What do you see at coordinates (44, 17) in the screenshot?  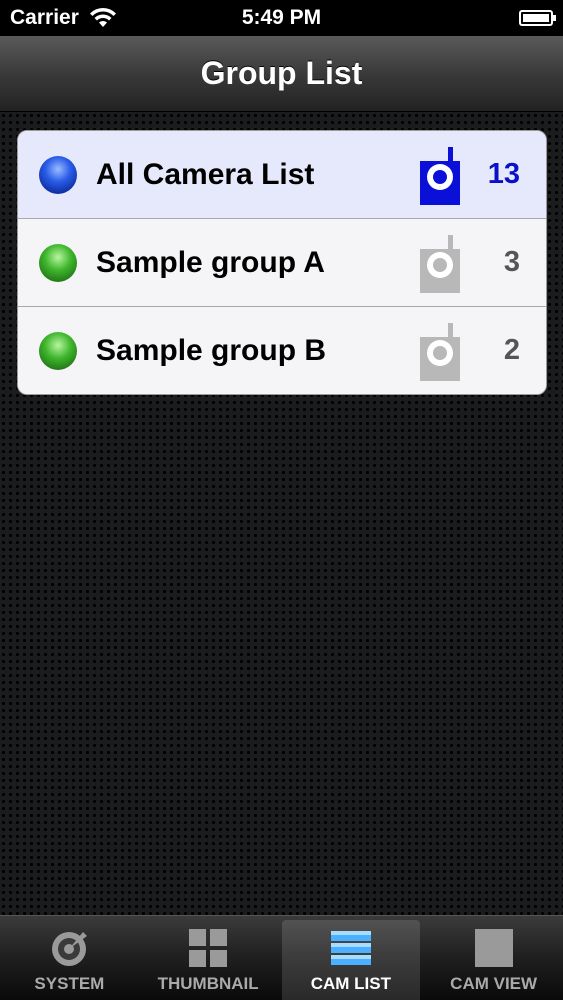 I see `carrier-label: Carrier` at bounding box center [44, 17].